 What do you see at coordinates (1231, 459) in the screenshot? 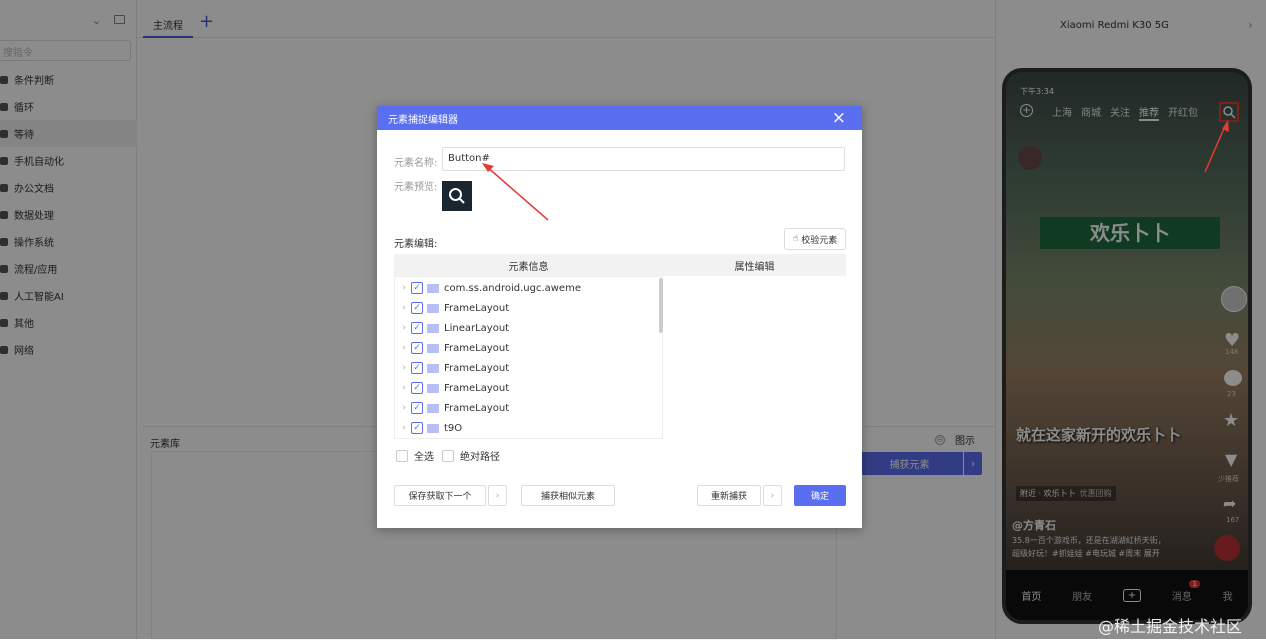
I see `thumbs-down-icon: ▼` at bounding box center [1231, 459].